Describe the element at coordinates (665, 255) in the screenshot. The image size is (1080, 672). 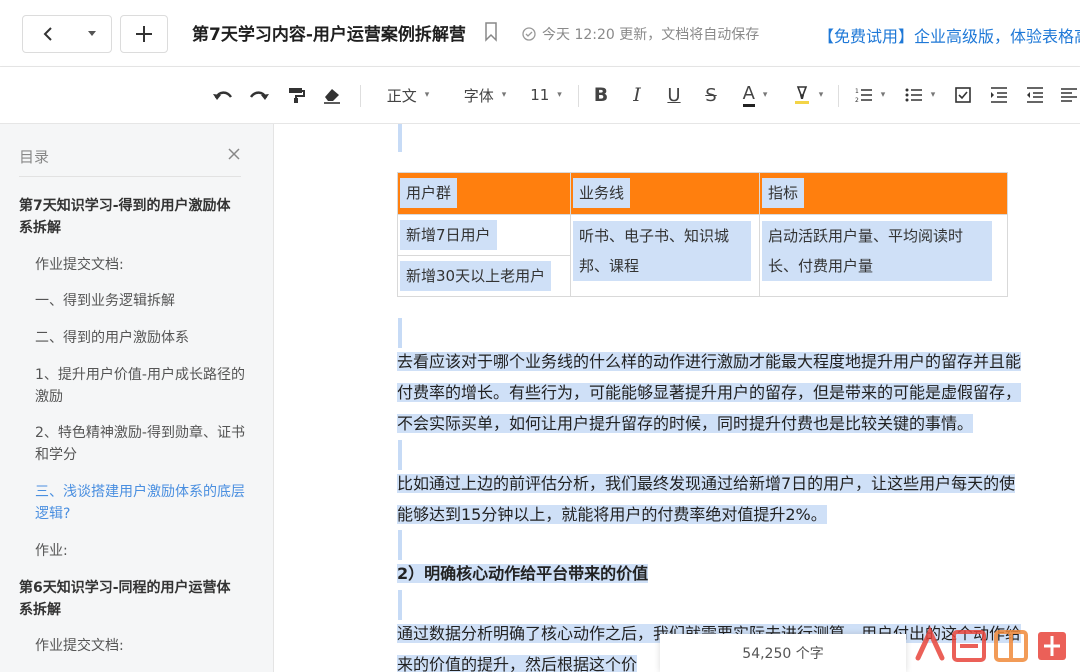
I see `table-cell: 听书、电子书、知识城邦、课程` at that location.